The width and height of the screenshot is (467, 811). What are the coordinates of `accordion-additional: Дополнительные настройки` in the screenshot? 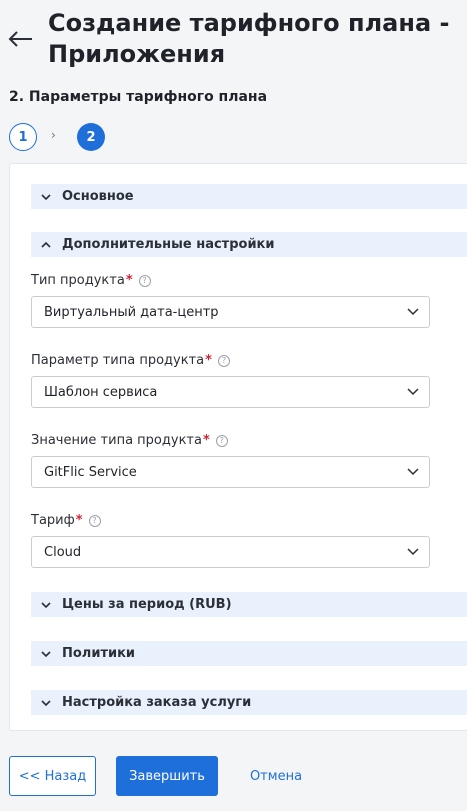 It's located at (249, 244).